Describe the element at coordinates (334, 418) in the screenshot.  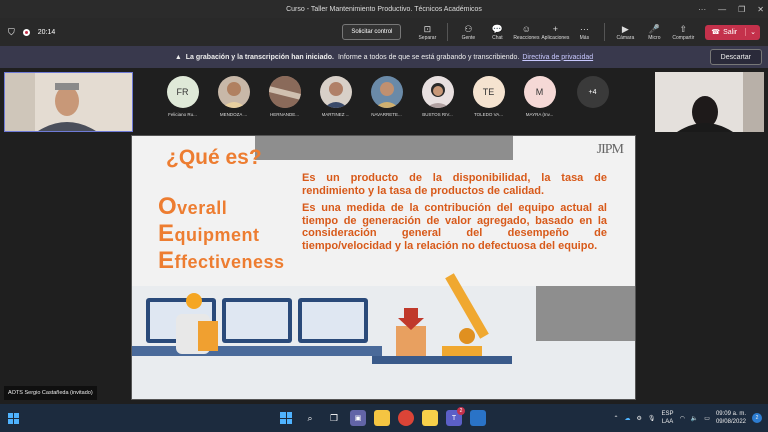
I see `task-view-icon: ❐` at that location.